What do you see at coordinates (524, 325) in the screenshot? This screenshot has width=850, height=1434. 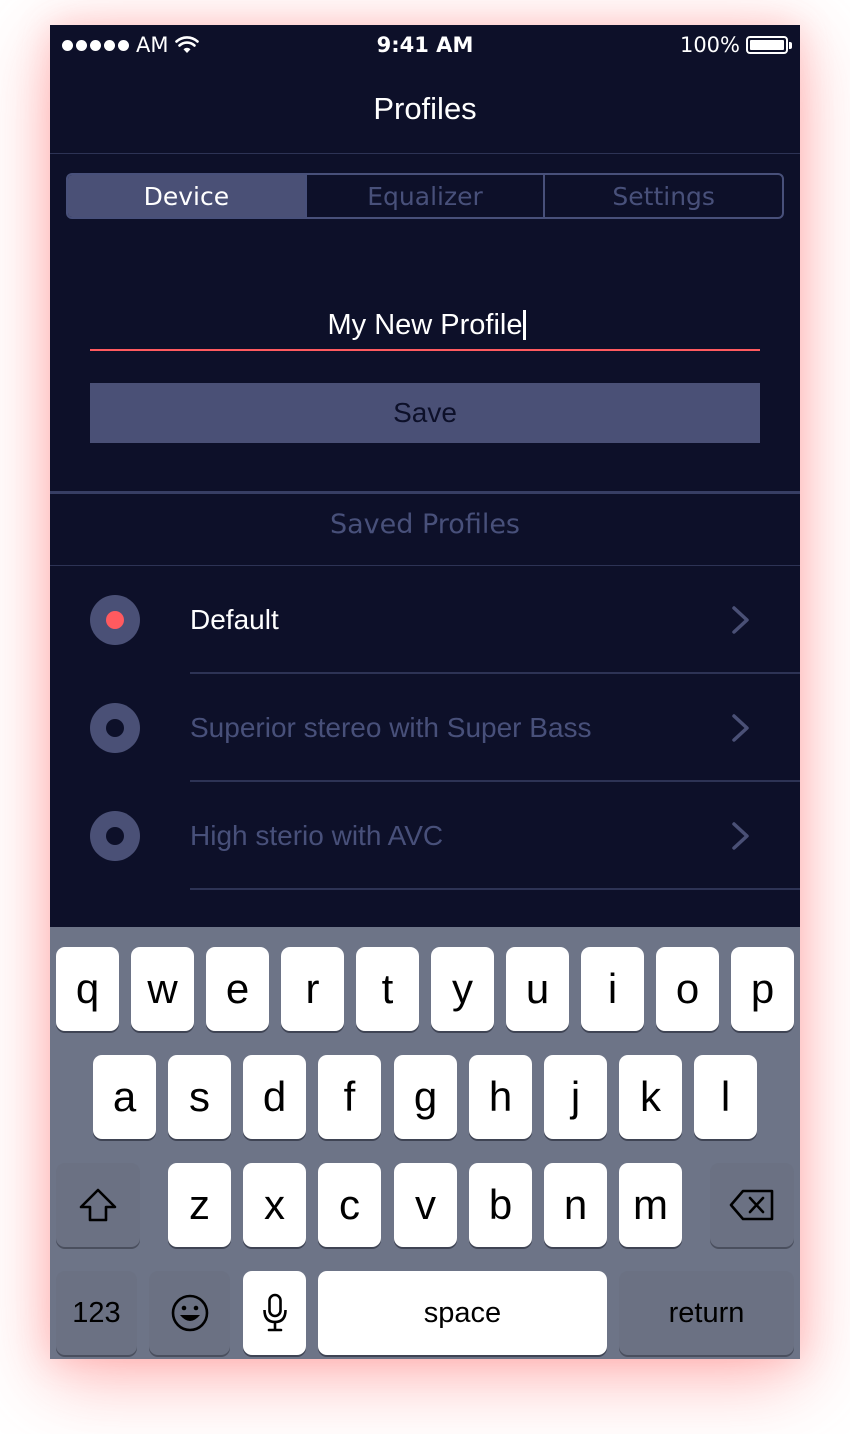 I see `text-cursor` at bounding box center [524, 325].